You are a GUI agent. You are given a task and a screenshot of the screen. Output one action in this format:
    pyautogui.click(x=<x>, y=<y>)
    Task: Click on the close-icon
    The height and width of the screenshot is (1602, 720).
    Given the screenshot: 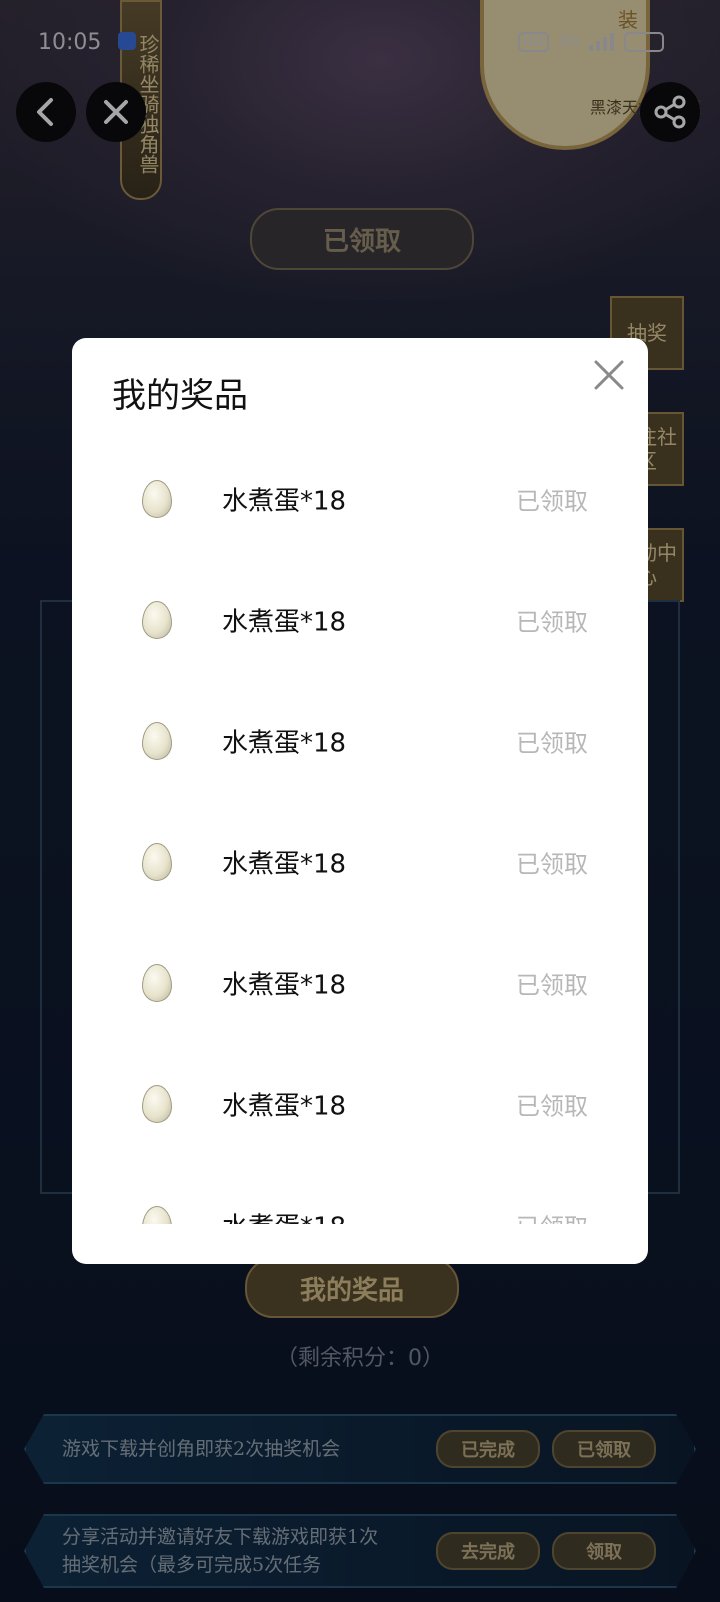 What is the action you would take?
    pyautogui.click(x=609, y=375)
    